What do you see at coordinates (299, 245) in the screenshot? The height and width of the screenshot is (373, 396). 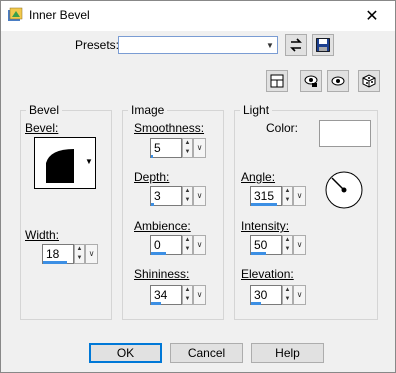 I see `intensity-slider-dropdown-icon: ∨` at bounding box center [299, 245].